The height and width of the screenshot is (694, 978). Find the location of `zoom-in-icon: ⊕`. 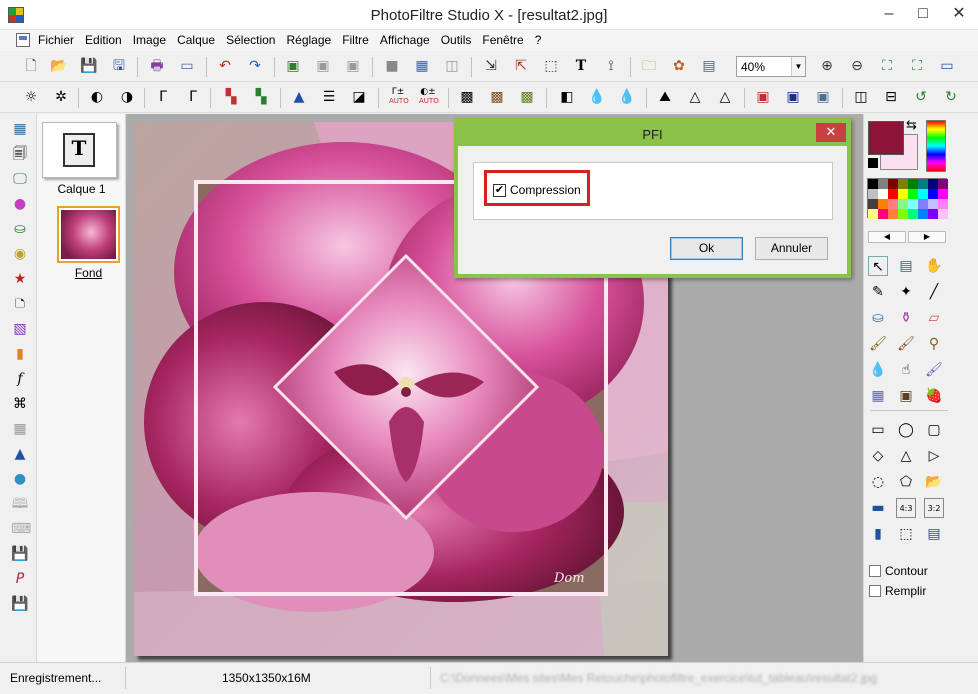

zoom-in-icon: ⊕ is located at coordinates (827, 66).